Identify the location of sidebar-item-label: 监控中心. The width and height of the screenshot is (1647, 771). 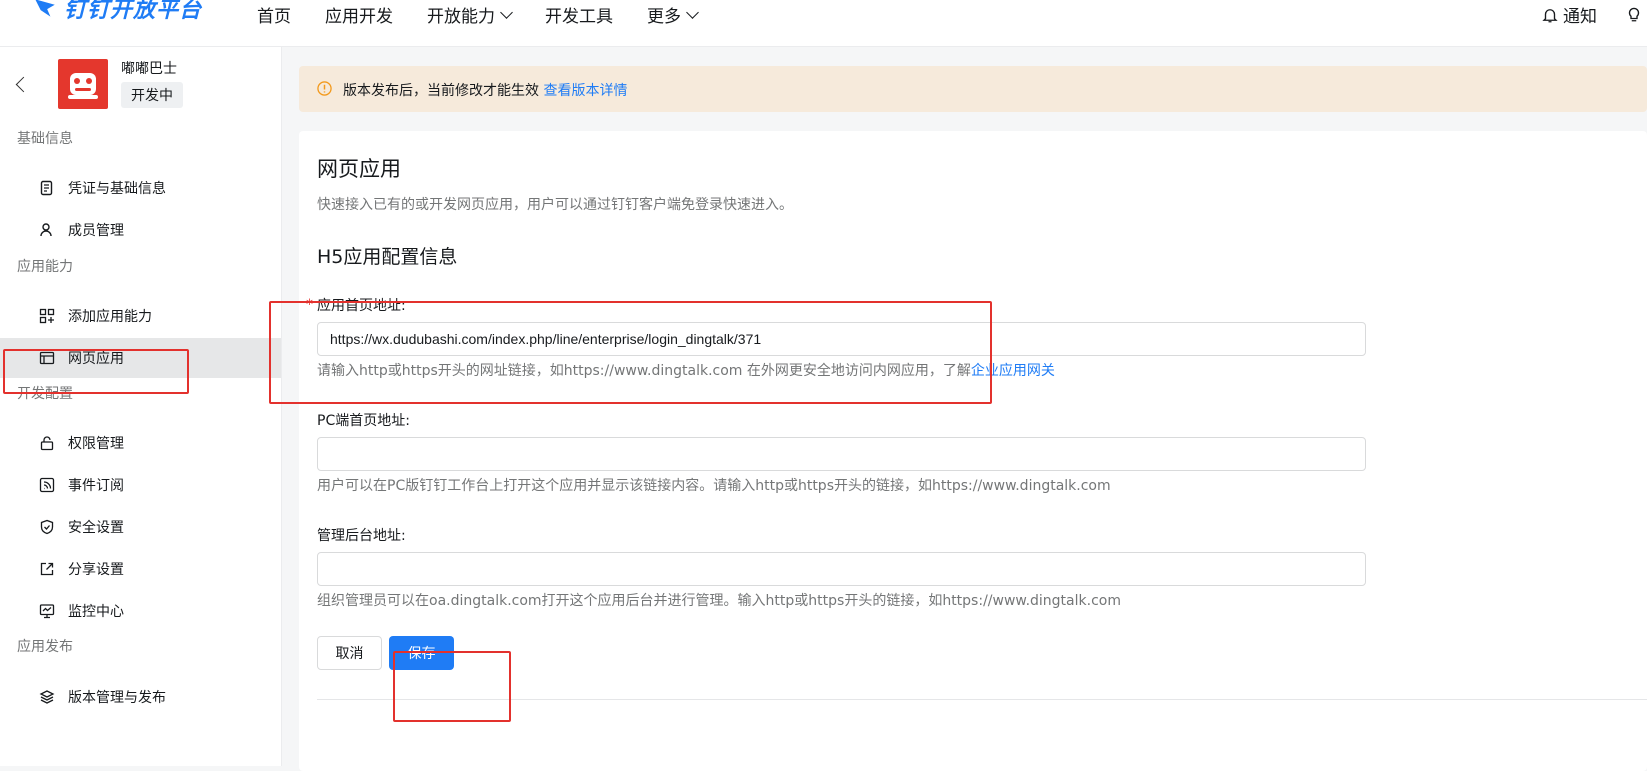
(96, 612).